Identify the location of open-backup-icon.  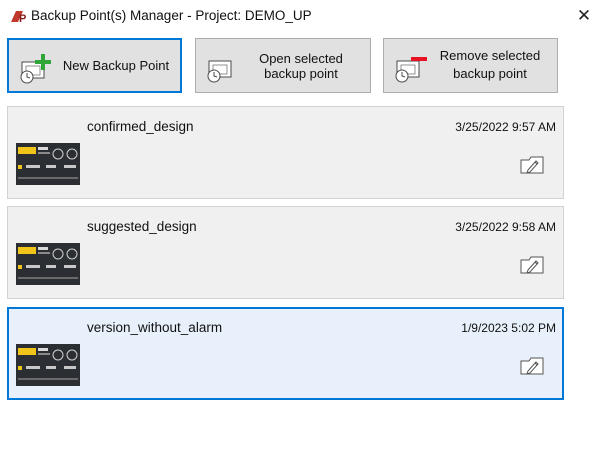
(219, 71).